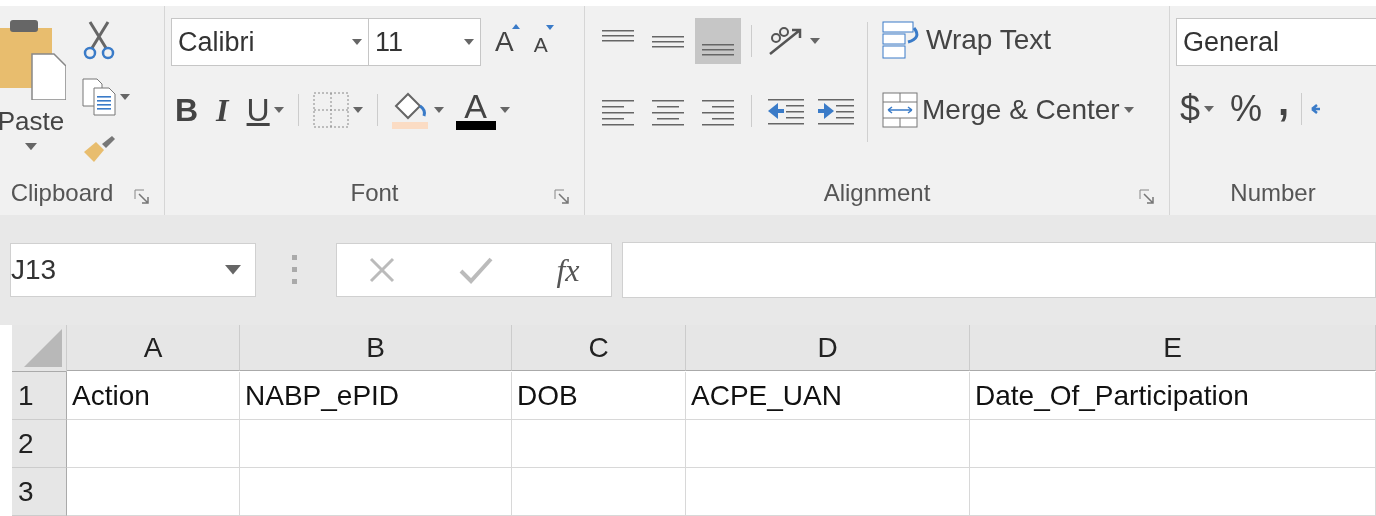  I want to click on bold-button: B, so click(187, 110).